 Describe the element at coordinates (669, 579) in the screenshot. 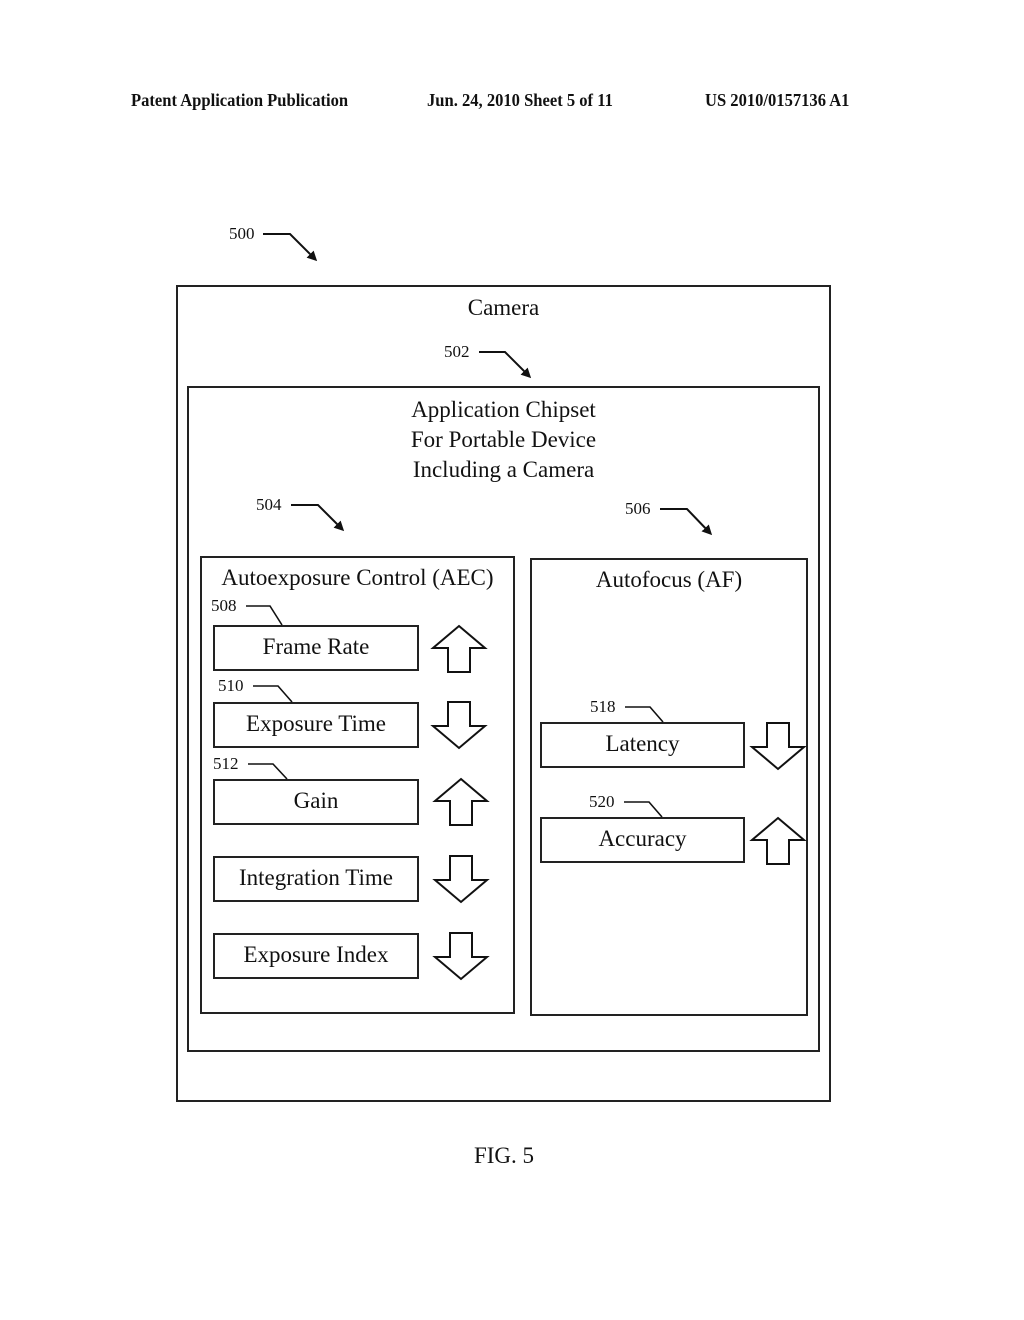

I see `af-label: Autofocus (AF)` at that location.